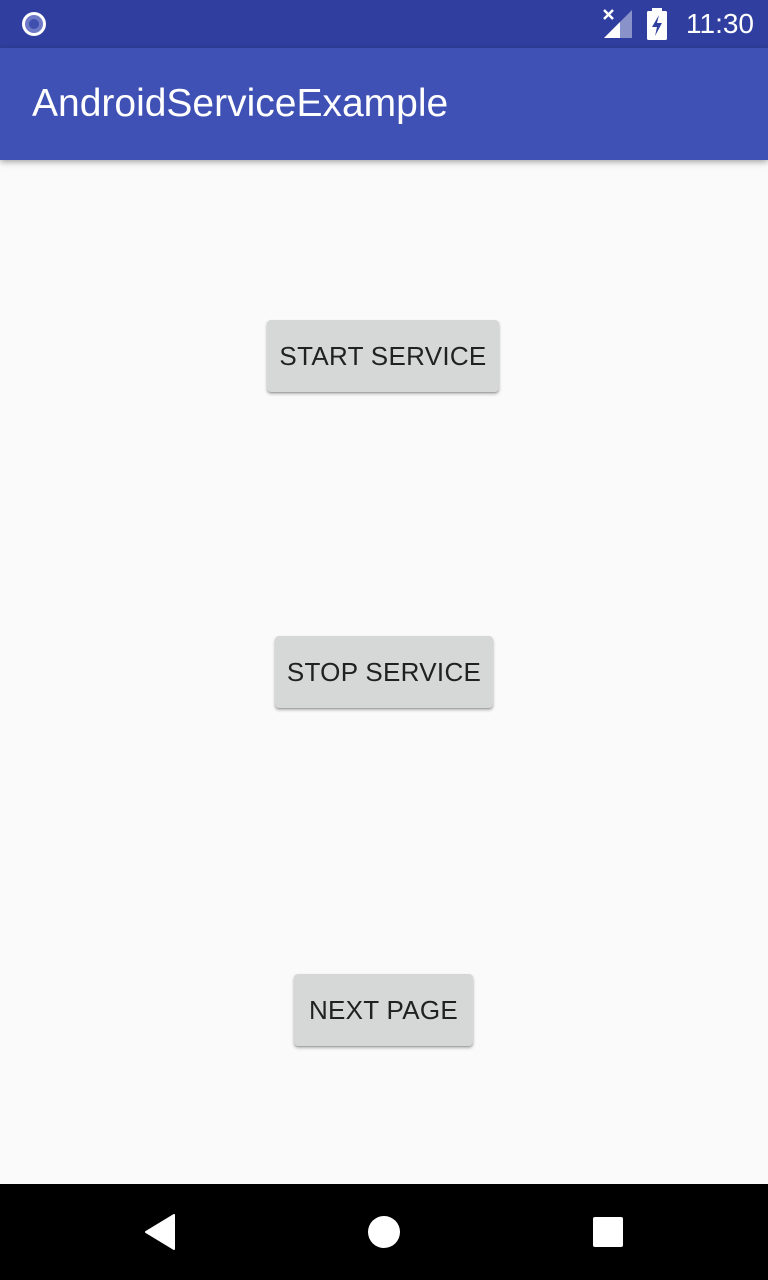  What do you see at coordinates (720, 23) in the screenshot?
I see `status-clock: 11:30` at bounding box center [720, 23].